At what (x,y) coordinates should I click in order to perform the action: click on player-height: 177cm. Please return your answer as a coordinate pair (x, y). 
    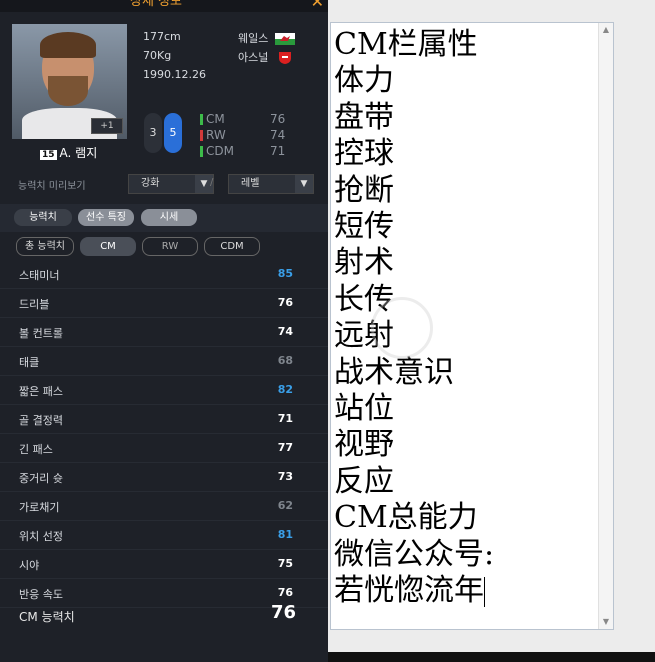
    Looking at the image, I should click on (162, 36).